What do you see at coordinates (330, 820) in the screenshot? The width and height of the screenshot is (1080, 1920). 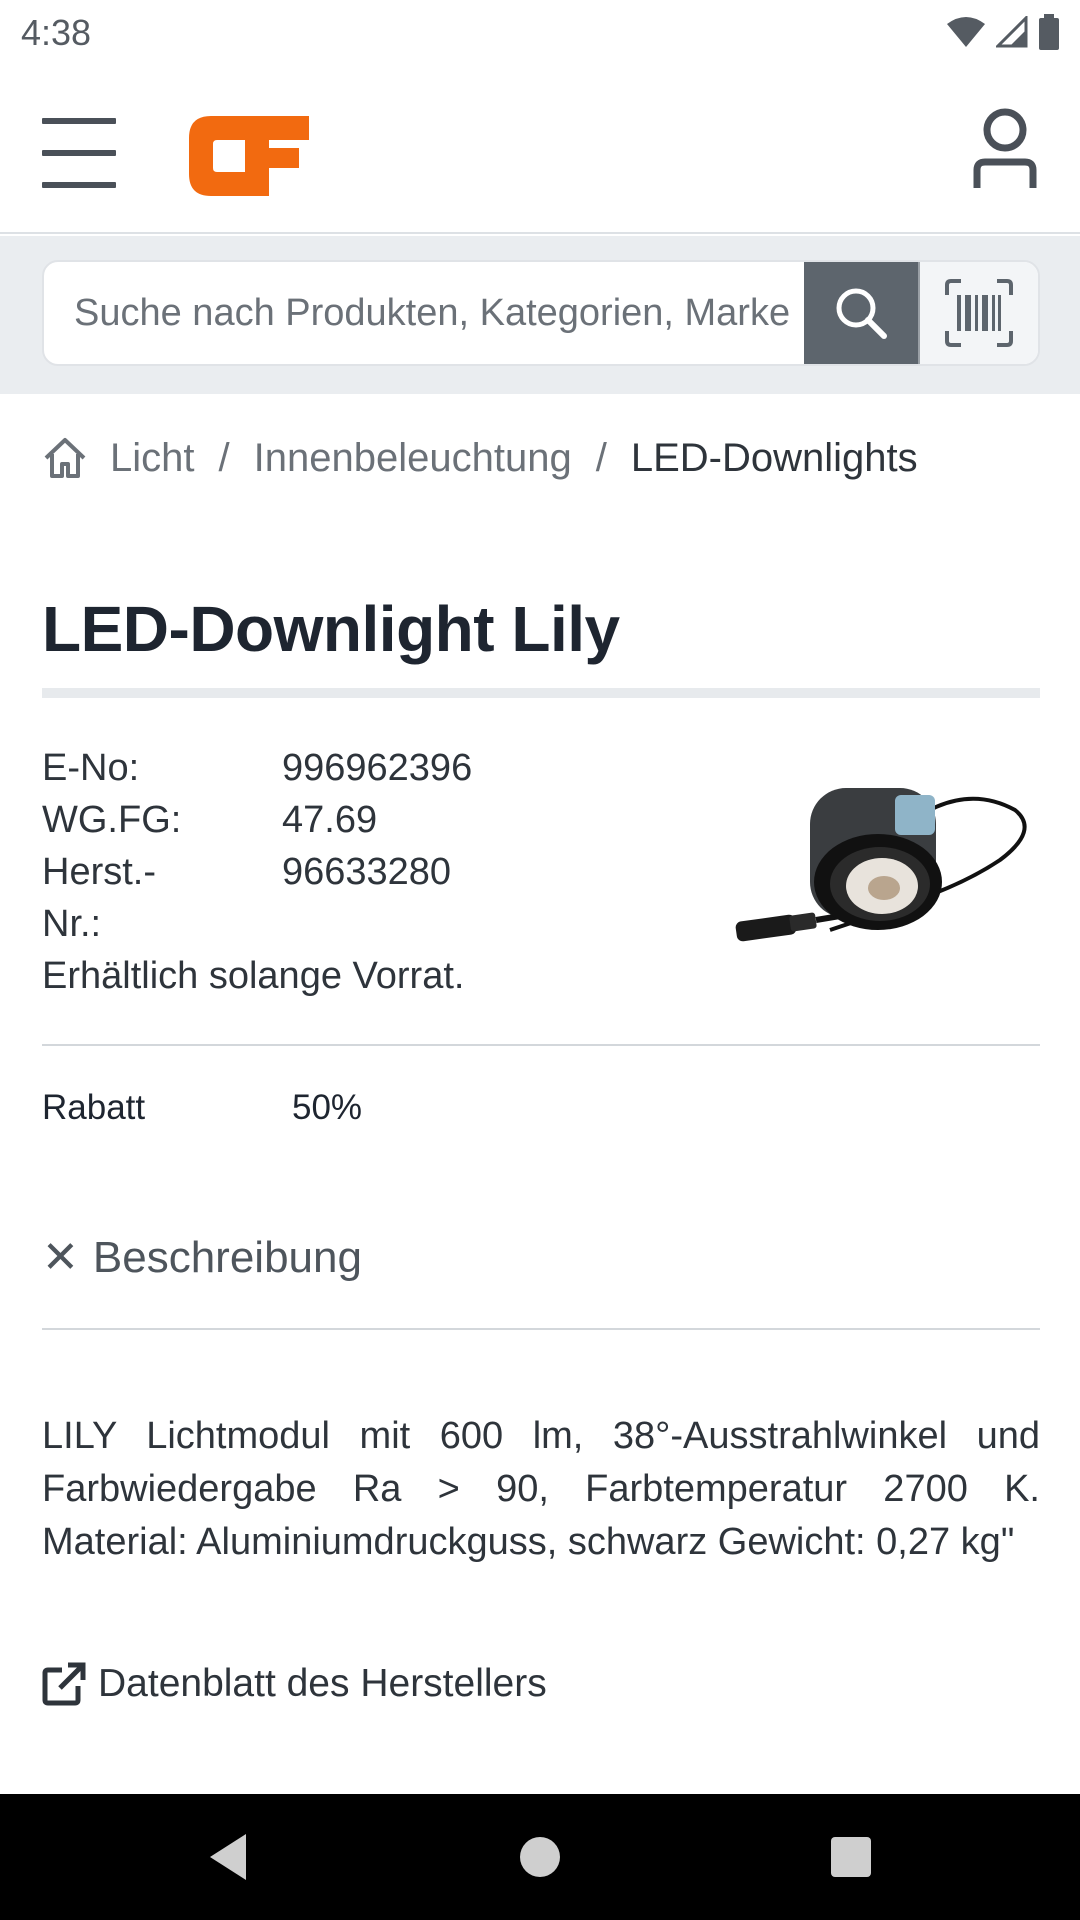 I see `spec-value: 47.69` at bounding box center [330, 820].